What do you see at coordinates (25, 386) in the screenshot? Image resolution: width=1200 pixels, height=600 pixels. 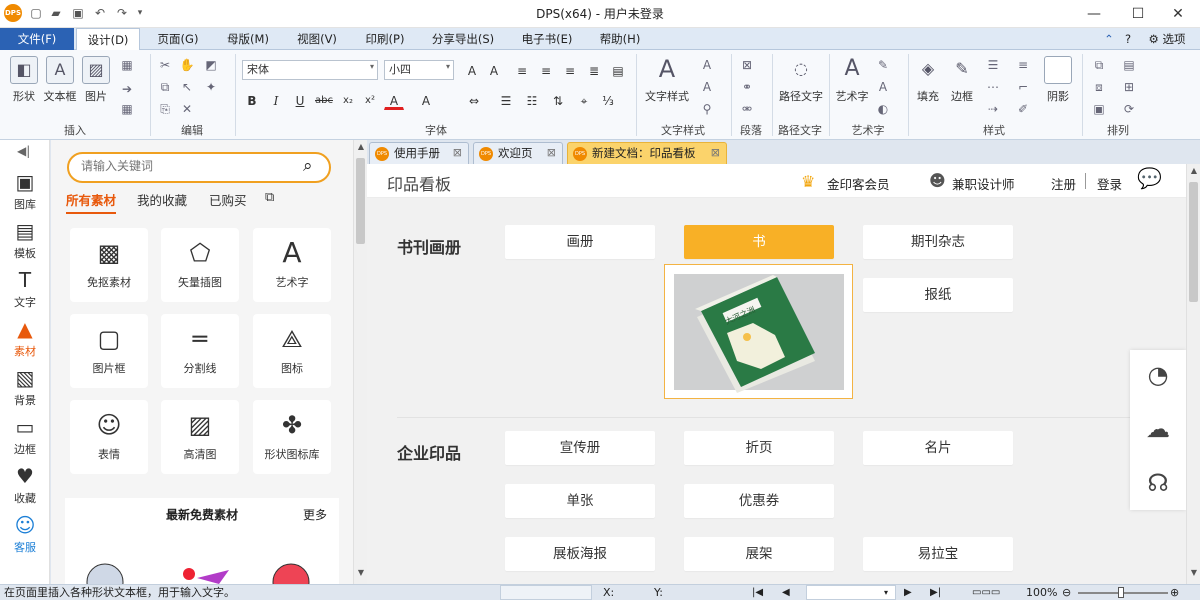 I see `leftbar-background: ▧ 背景` at bounding box center [25, 386].